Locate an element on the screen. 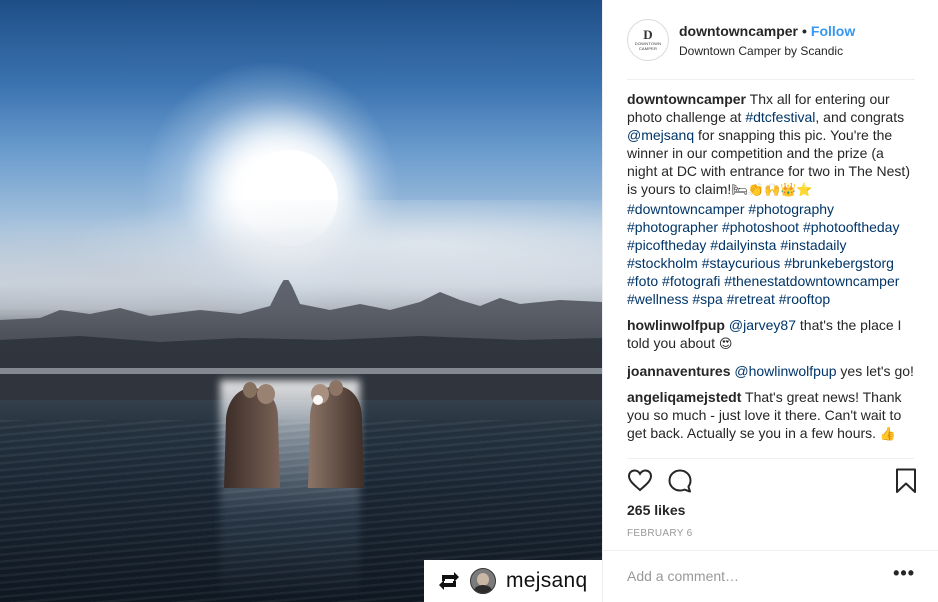 The width and height of the screenshot is (938, 602). mention-link: @mejsanq is located at coordinates (660, 135).